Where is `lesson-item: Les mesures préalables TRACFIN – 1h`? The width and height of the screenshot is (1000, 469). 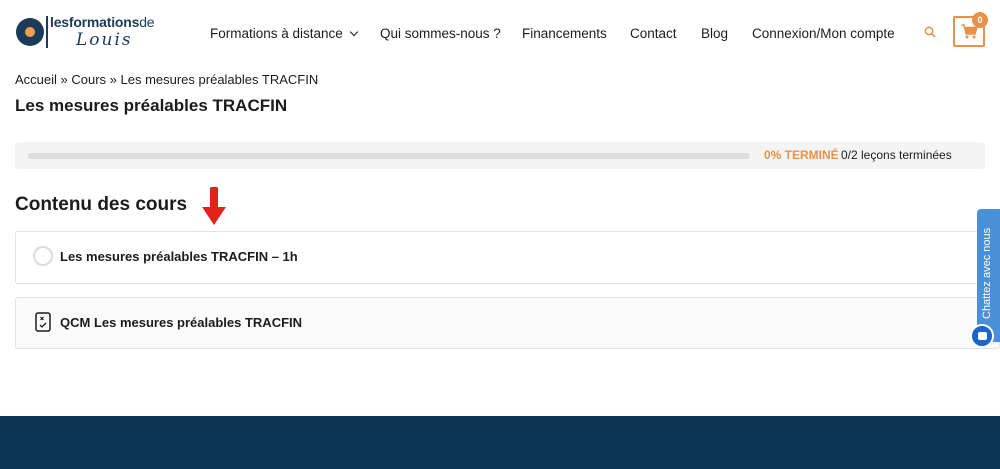
lesson-item: Les mesures préalables TRACFIN – 1h is located at coordinates (507, 257).